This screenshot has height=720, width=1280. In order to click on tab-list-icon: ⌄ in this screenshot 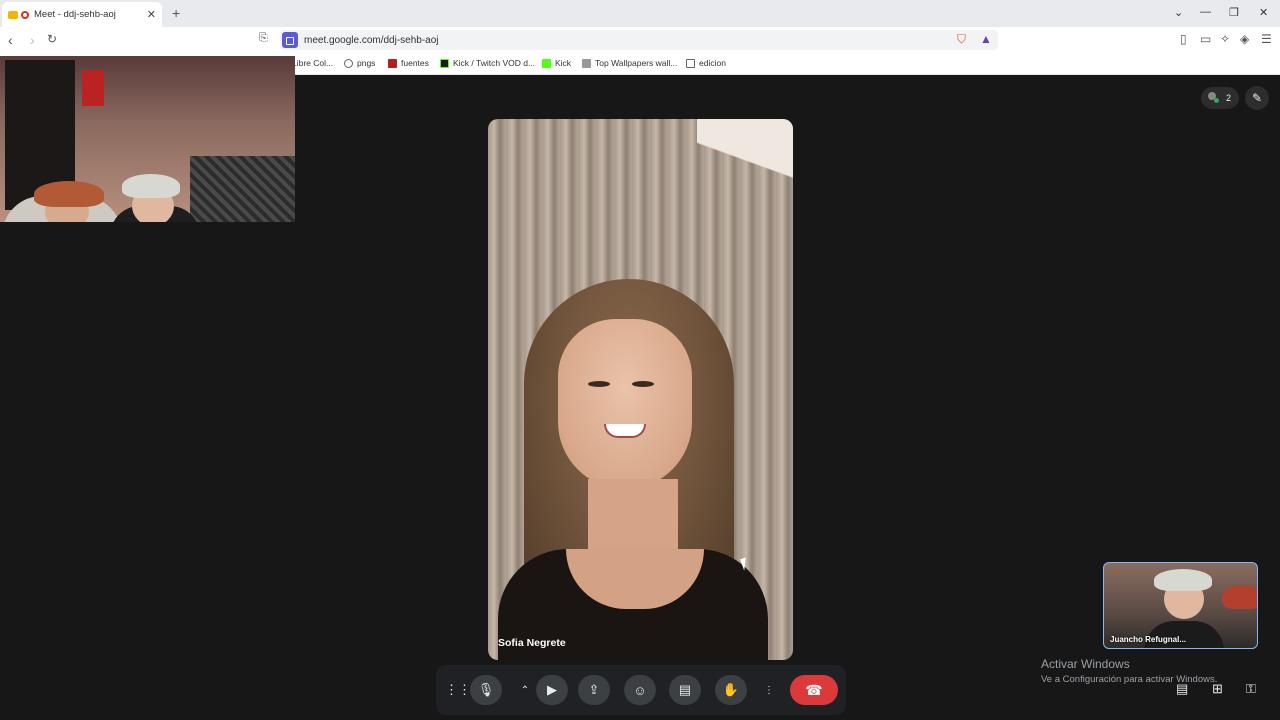, I will do `click(1178, 12)`.